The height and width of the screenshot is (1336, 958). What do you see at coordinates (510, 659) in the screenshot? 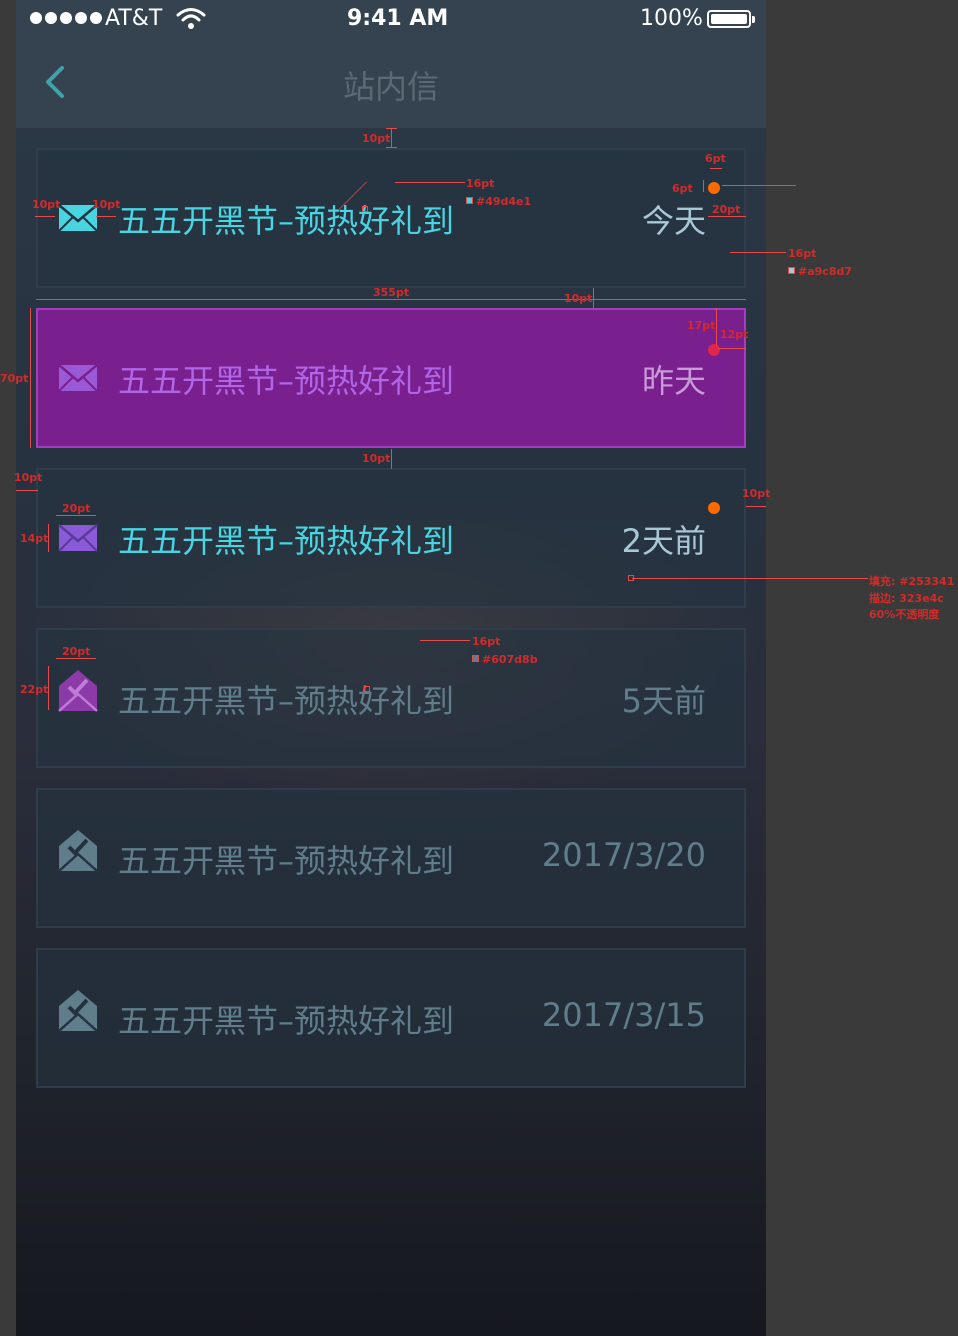
I see `annotation-read-color: #607d8b` at bounding box center [510, 659].